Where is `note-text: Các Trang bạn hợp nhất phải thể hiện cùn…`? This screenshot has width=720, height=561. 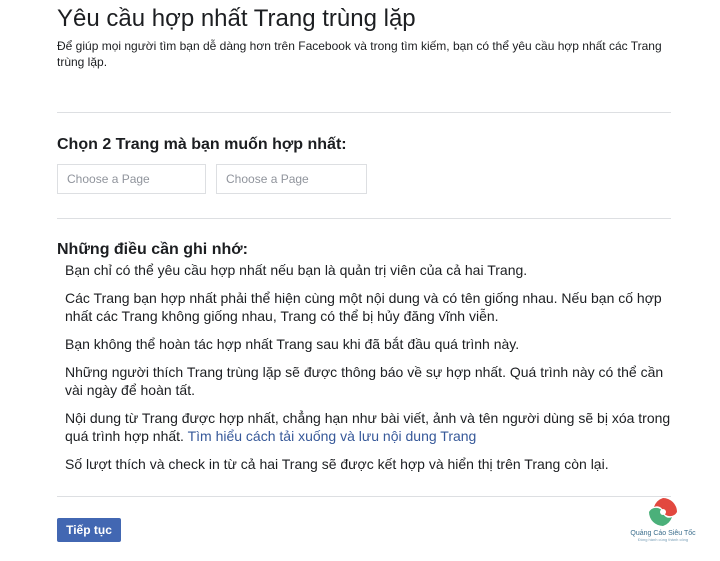
note-text: Các Trang bạn hợp nhất phải thể hiện cùn… is located at coordinates (363, 307).